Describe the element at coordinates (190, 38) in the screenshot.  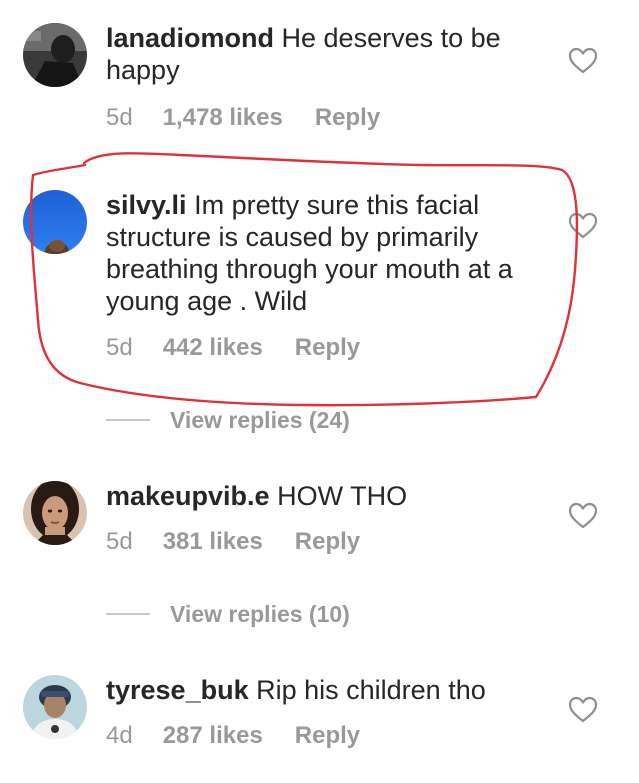
I see `comment-username: lanadiomond` at that location.